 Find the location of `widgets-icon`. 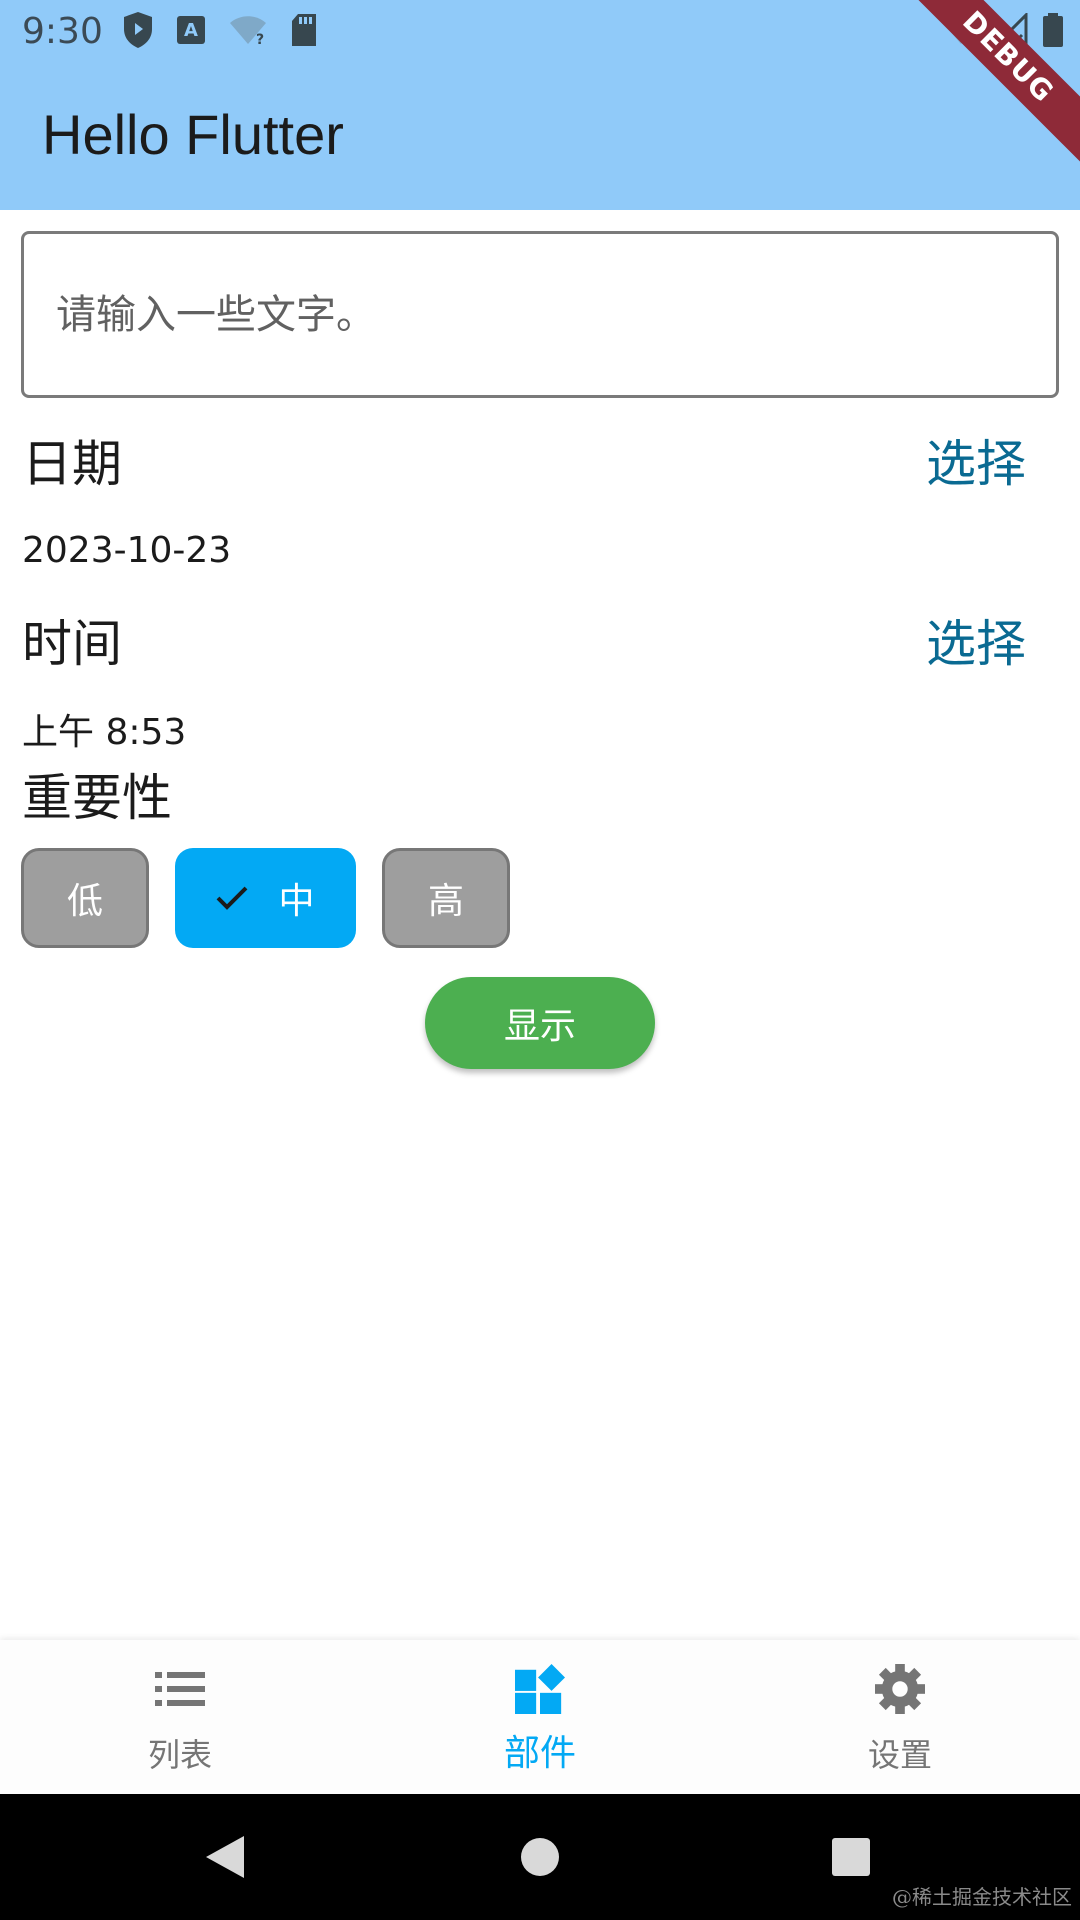

widgets-icon is located at coordinates (540, 1689).